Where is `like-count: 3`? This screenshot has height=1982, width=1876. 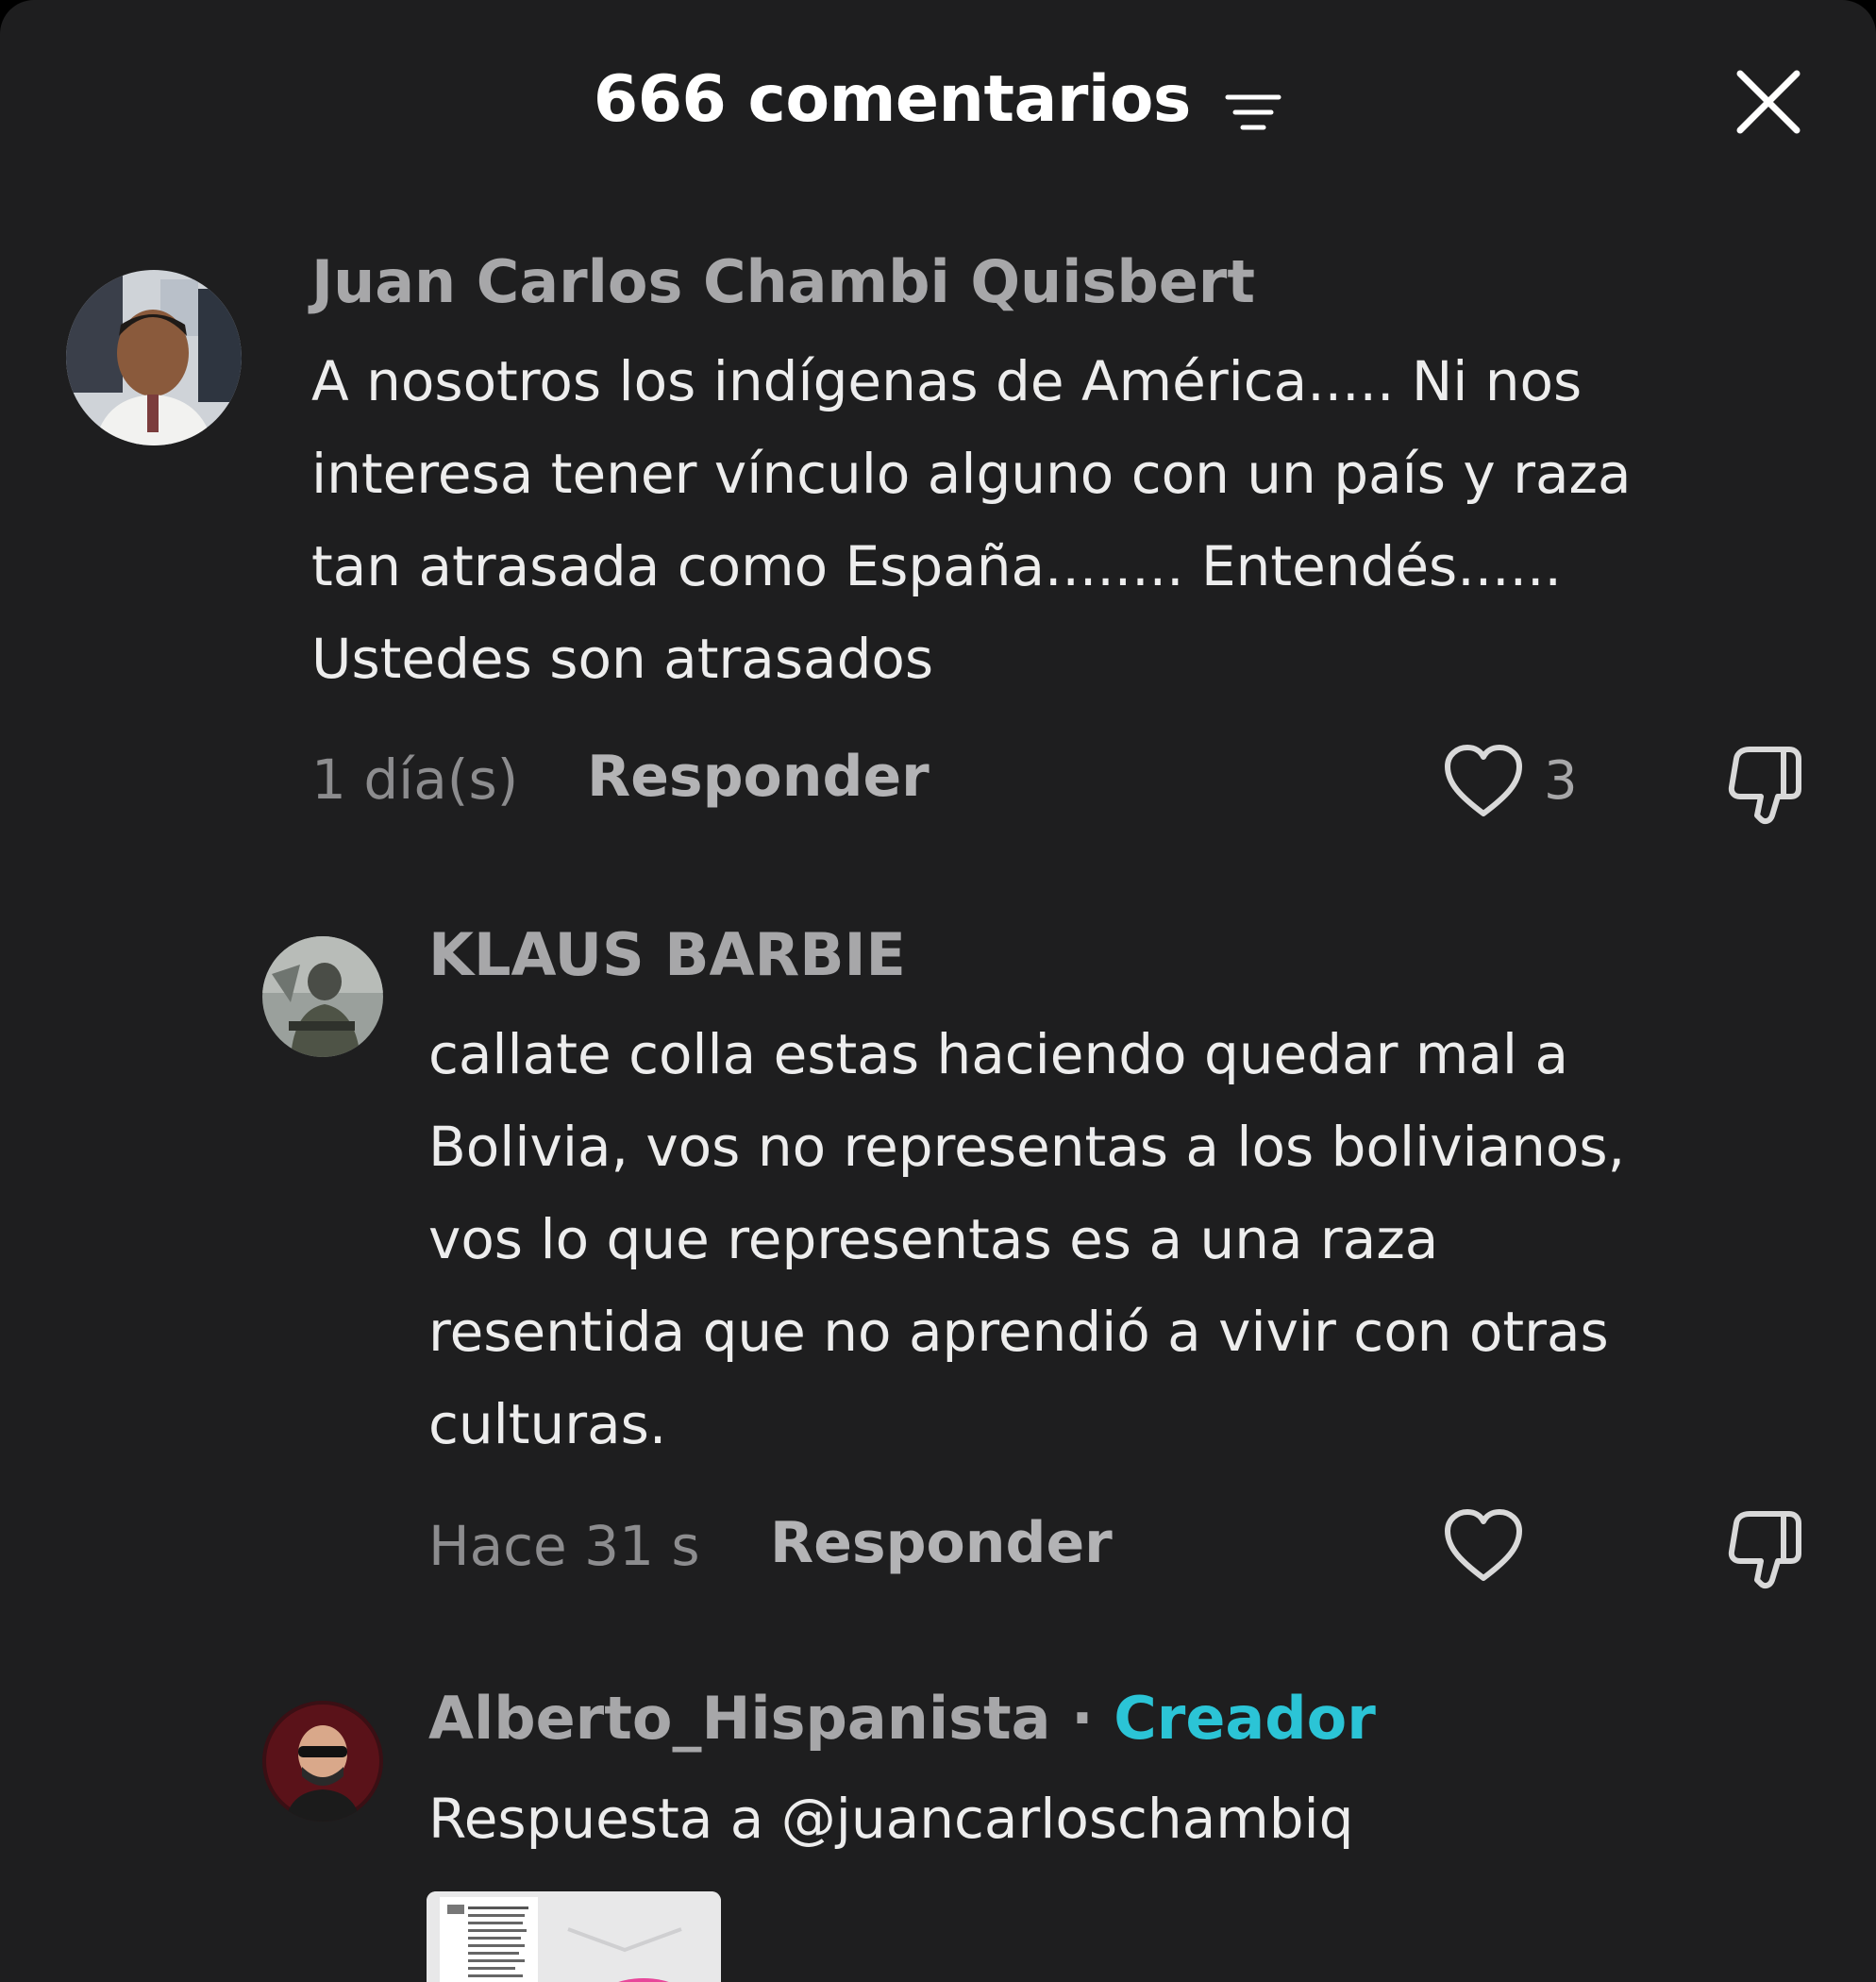 like-count: 3 is located at coordinates (1561, 781).